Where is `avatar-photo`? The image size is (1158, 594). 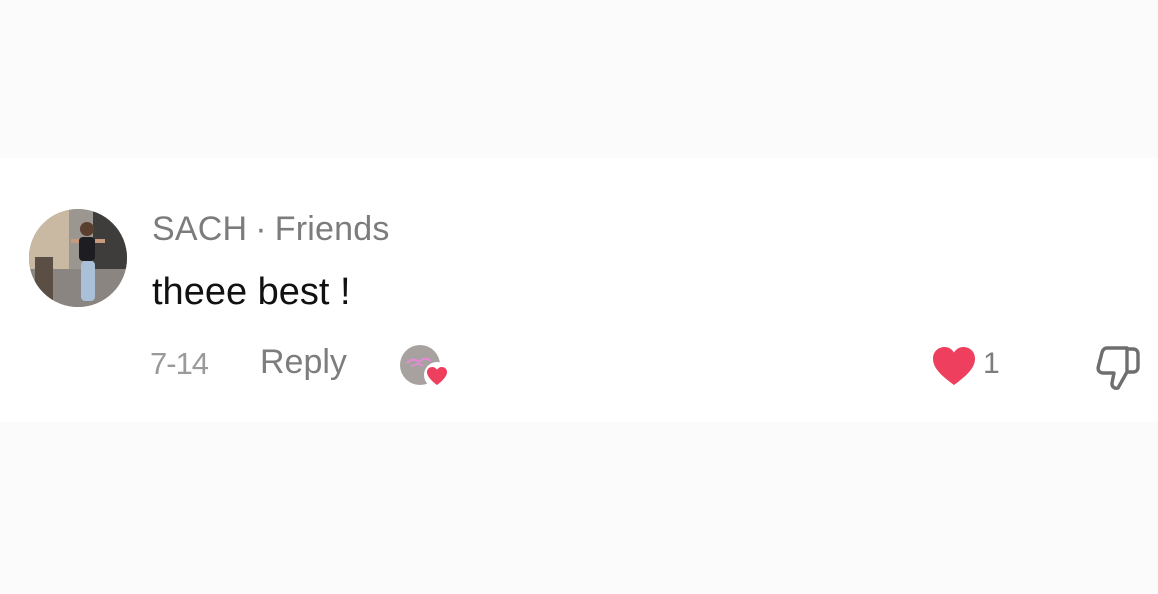
avatar-photo is located at coordinates (78, 258).